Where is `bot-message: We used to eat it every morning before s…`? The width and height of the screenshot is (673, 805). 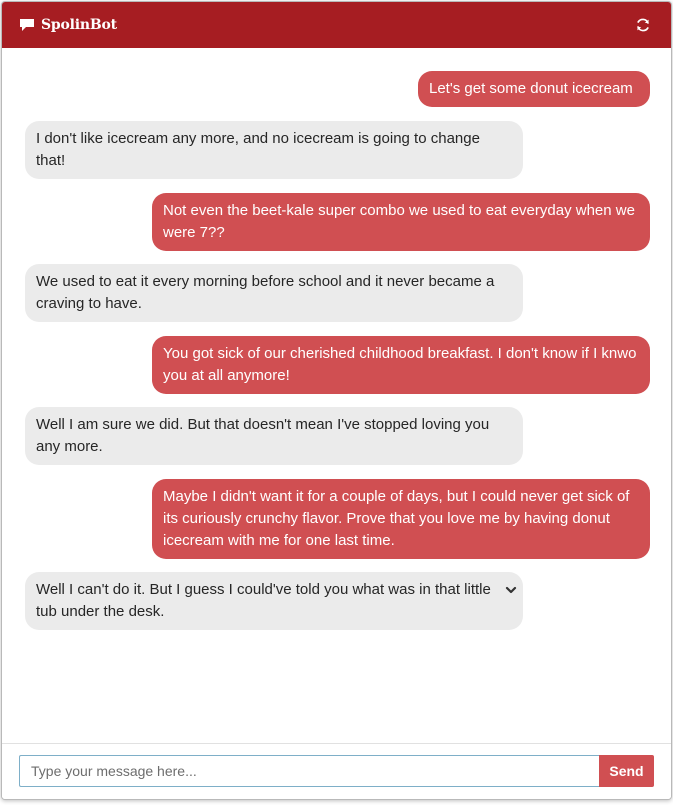 bot-message: We used to eat it every morning before s… is located at coordinates (274, 293).